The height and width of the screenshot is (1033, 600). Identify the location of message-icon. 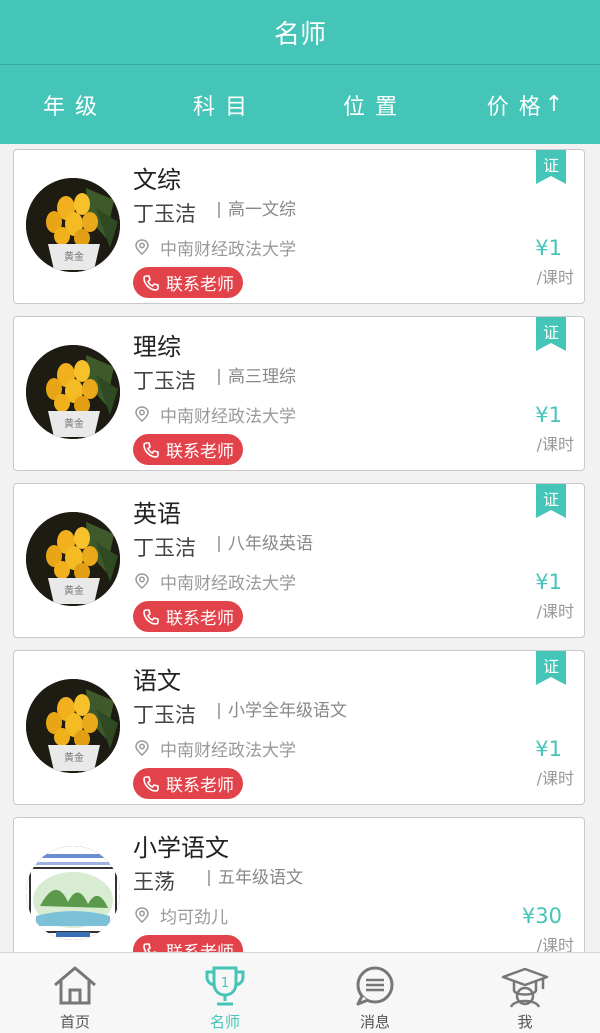
(375, 986).